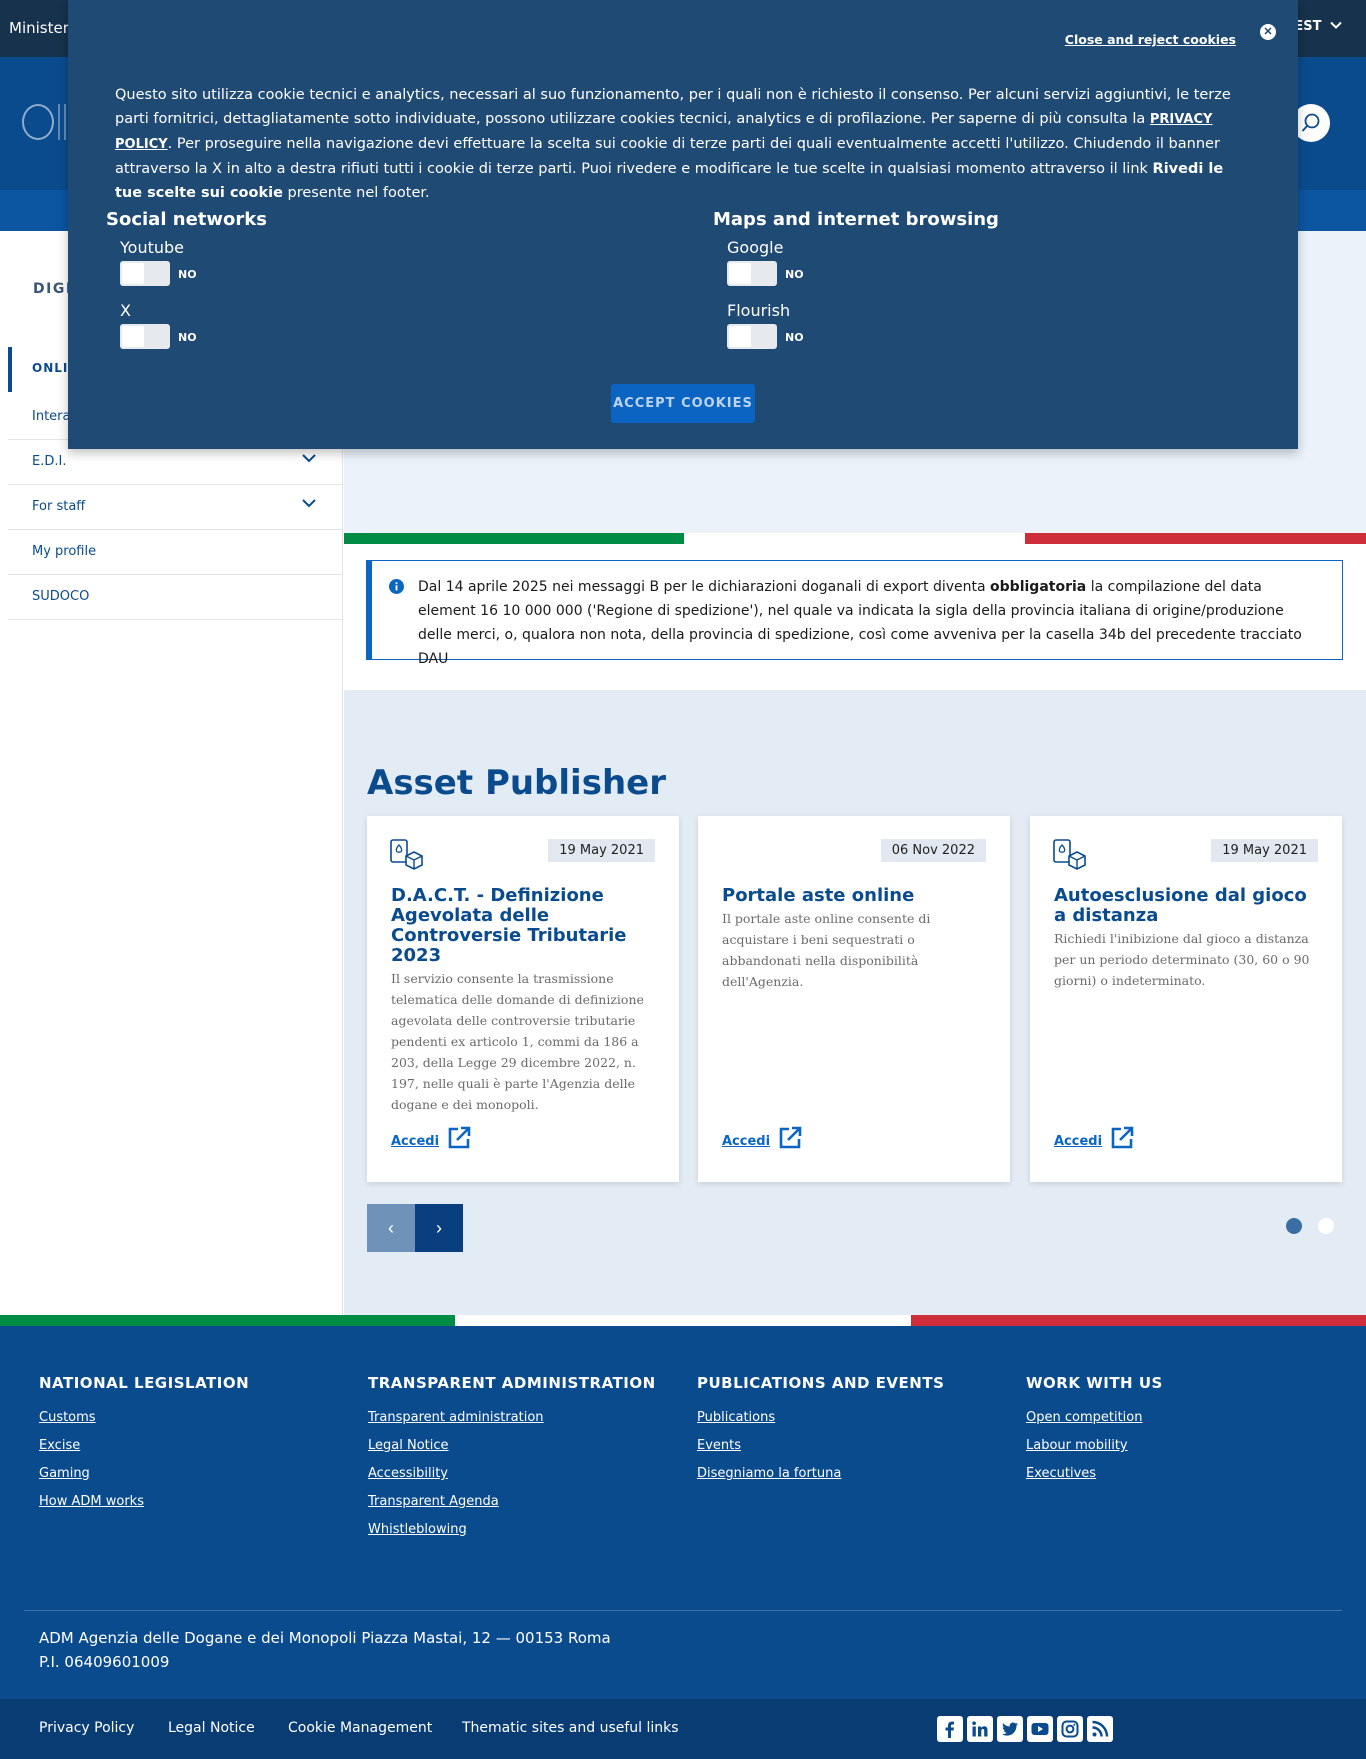  I want to click on carousel-dot, so click(1326, 1226).